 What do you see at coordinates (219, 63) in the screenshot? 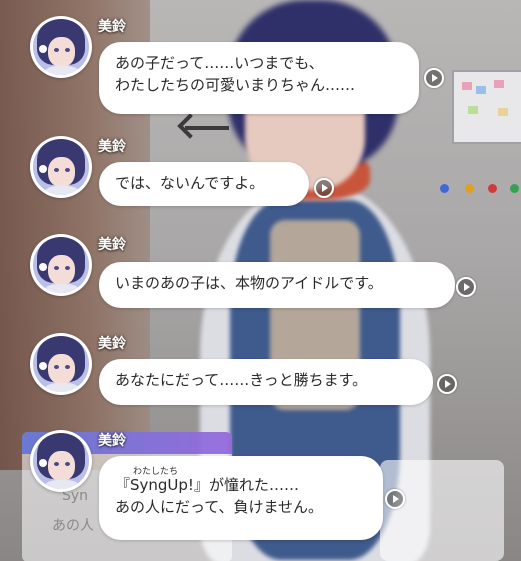
I see `message-line: あの子だって……いつまでも、` at bounding box center [219, 63].